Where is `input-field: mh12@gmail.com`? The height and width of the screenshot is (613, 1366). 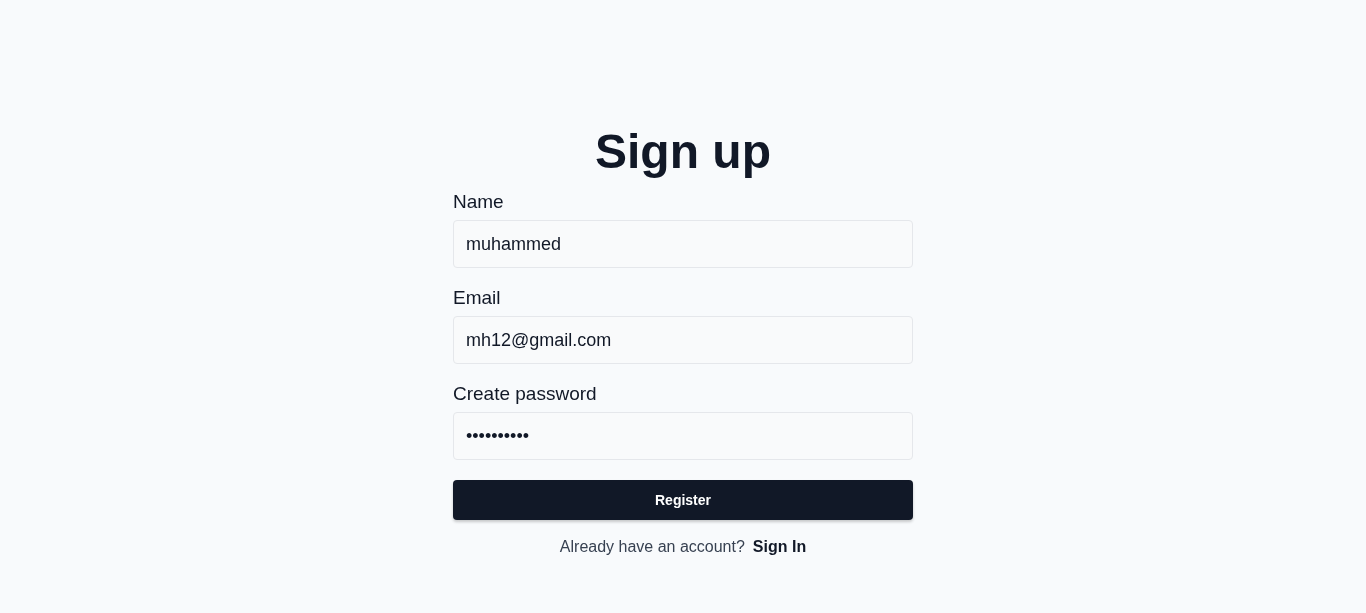 input-field: mh12@gmail.com is located at coordinates (683, 340).